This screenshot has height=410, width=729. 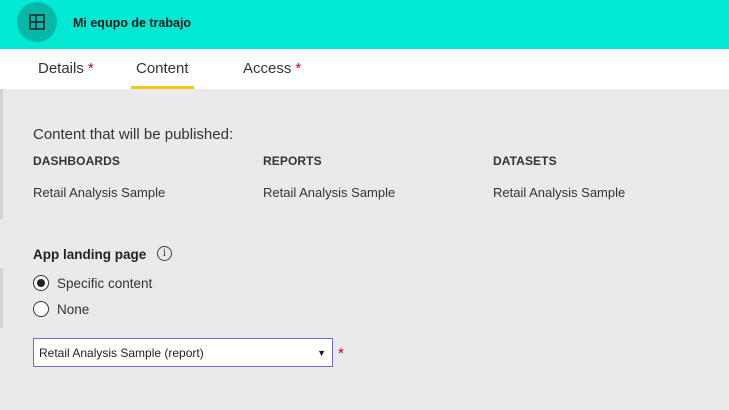 What do you see at coordinates (90, 254) in the screenshot?
I see `landing-page-label: App landing page` at bounding box center [90, 254].